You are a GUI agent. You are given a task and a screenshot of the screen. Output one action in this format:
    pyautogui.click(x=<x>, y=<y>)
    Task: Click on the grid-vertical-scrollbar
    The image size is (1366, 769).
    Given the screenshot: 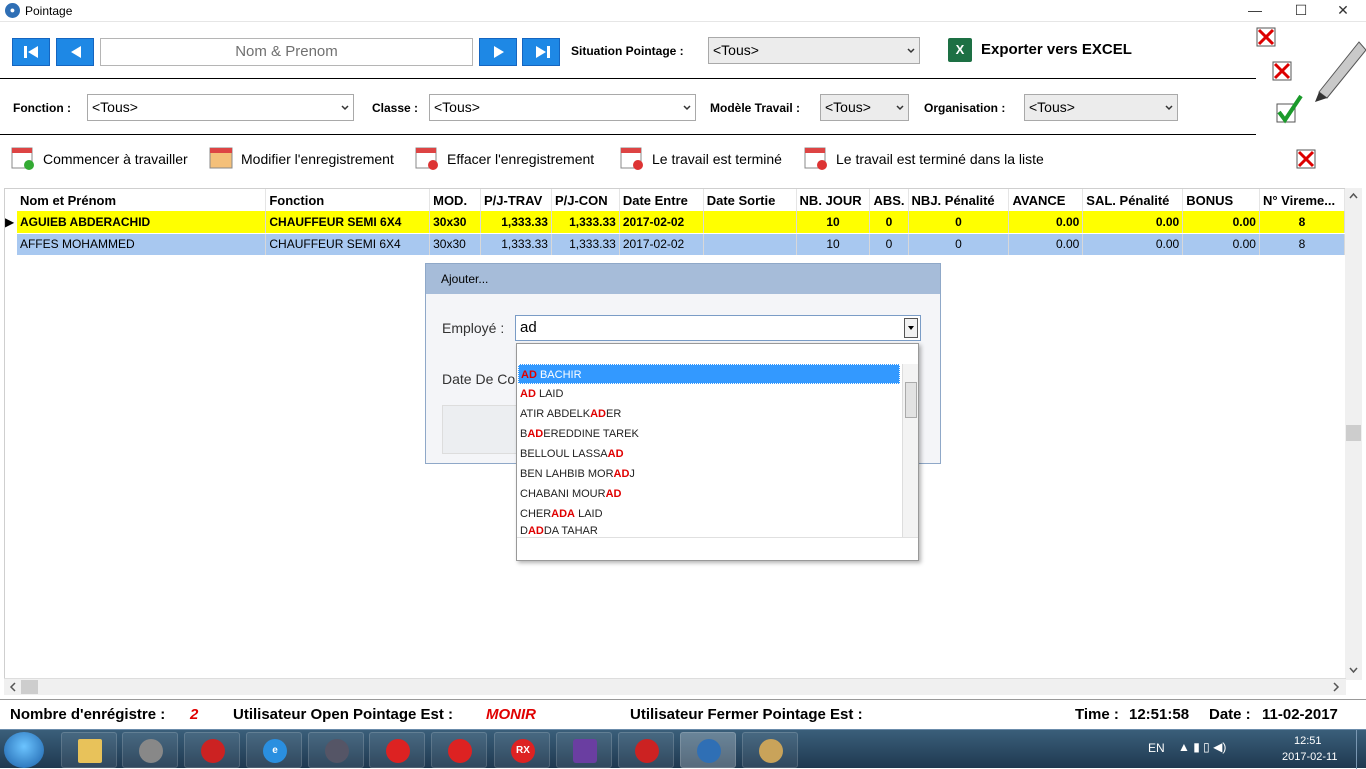 What is the action you would take?
    pyautogui.click(x=1353, y=434)
    